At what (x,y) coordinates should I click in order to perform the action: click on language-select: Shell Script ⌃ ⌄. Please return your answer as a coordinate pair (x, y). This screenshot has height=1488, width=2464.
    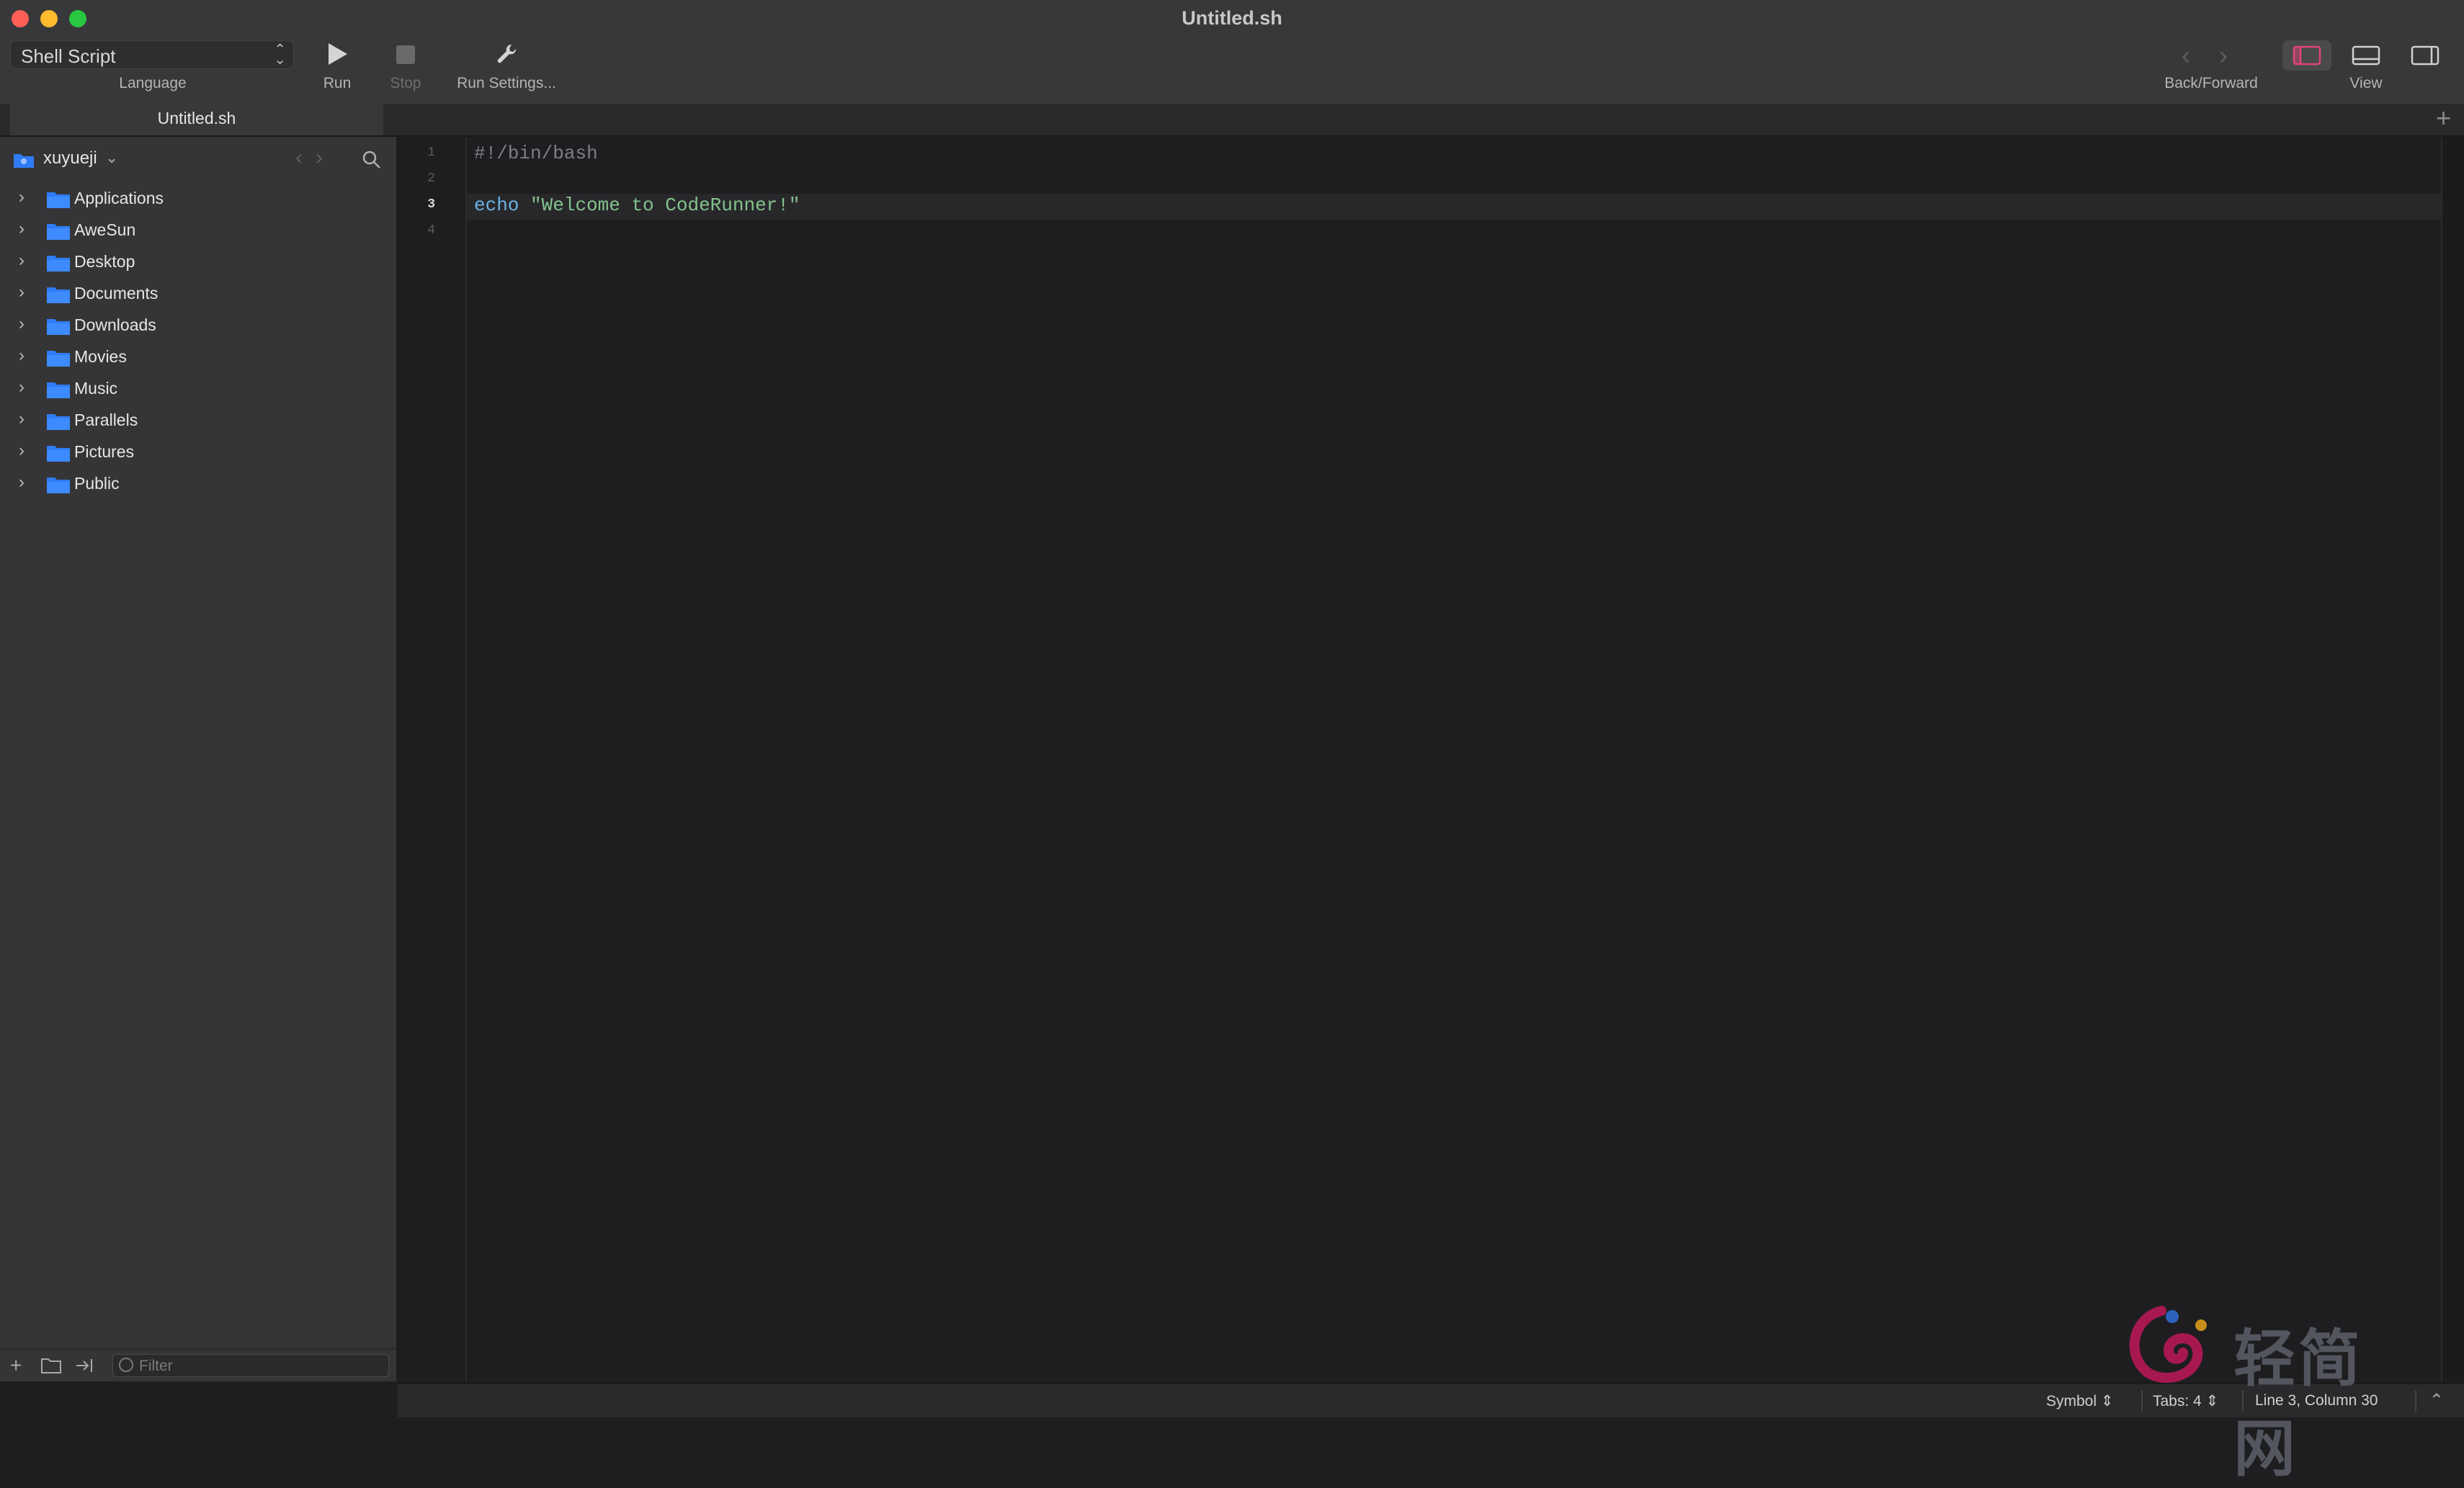
    Looking at the image, I should click on (152, 54).